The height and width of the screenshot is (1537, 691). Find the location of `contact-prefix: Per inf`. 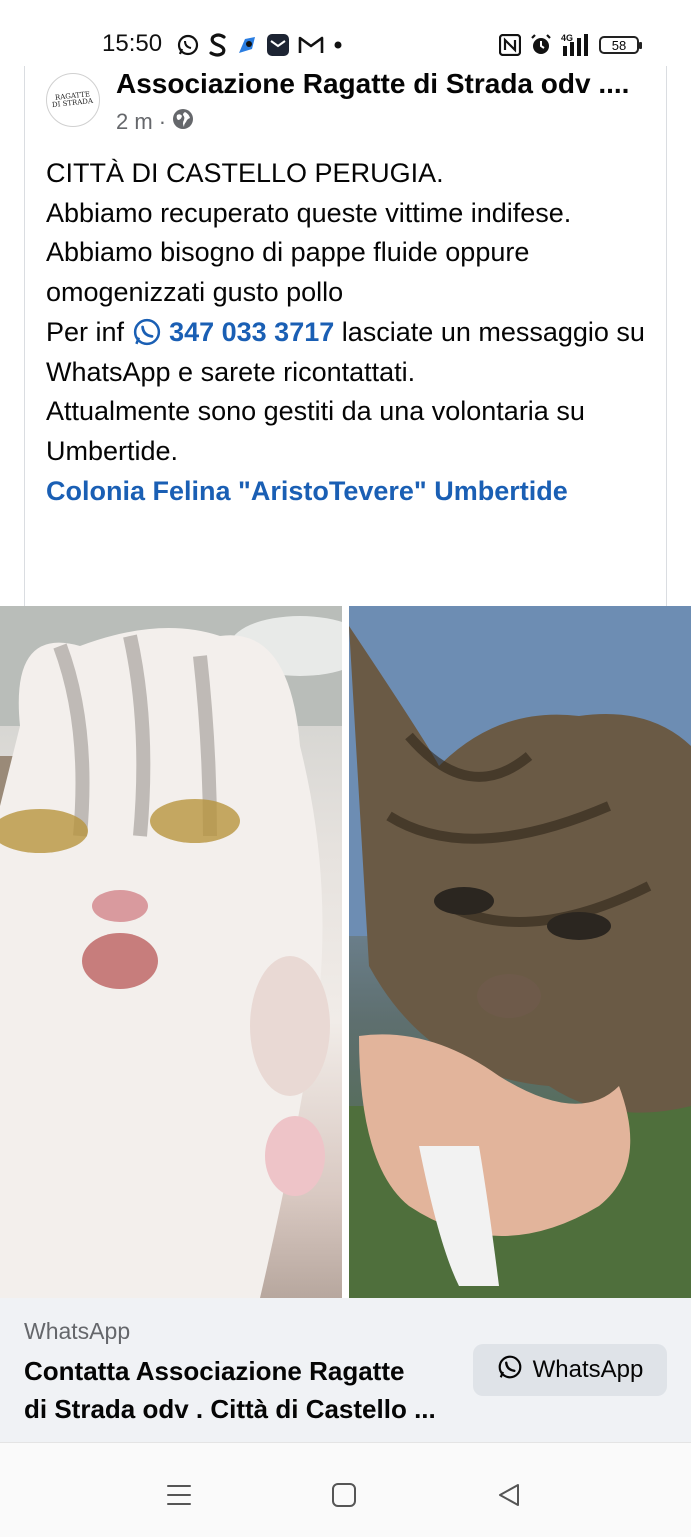

contact-prefix: Per inf is located at coordinates (85, 331).